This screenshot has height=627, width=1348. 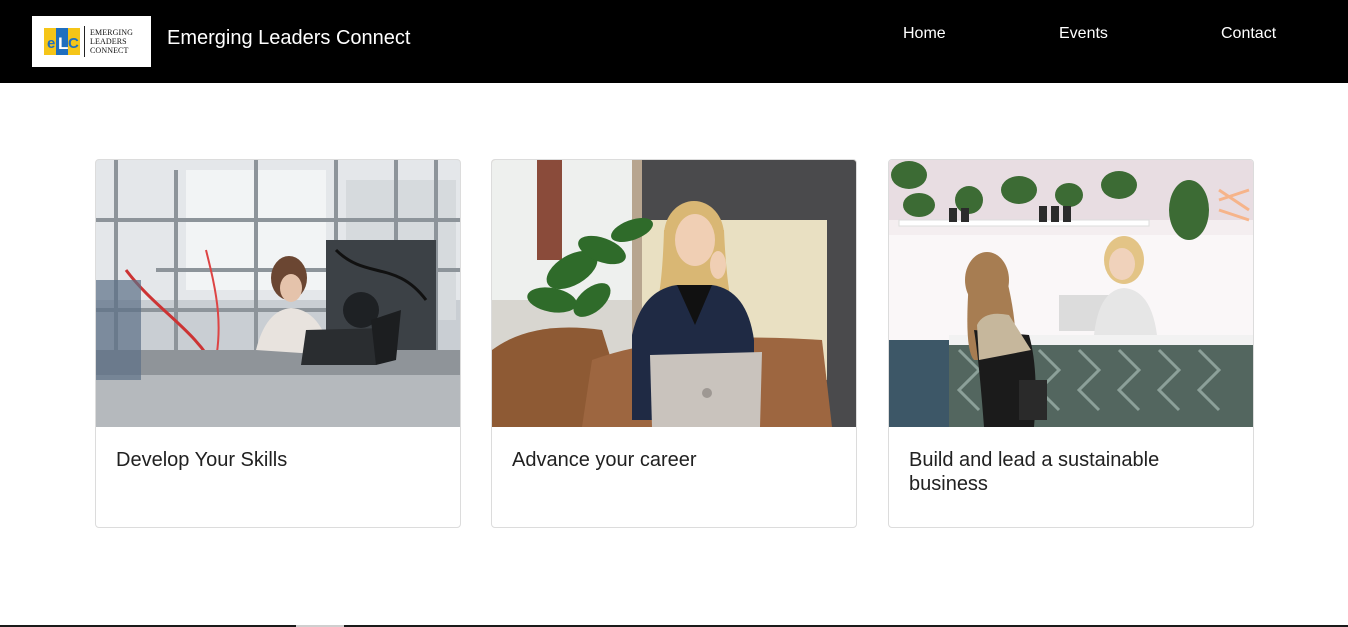 What do you see at coordinates (112, 32) in the screenshot?
I see `logo-text-line: EMERGING` at bounding box center [112, 32].